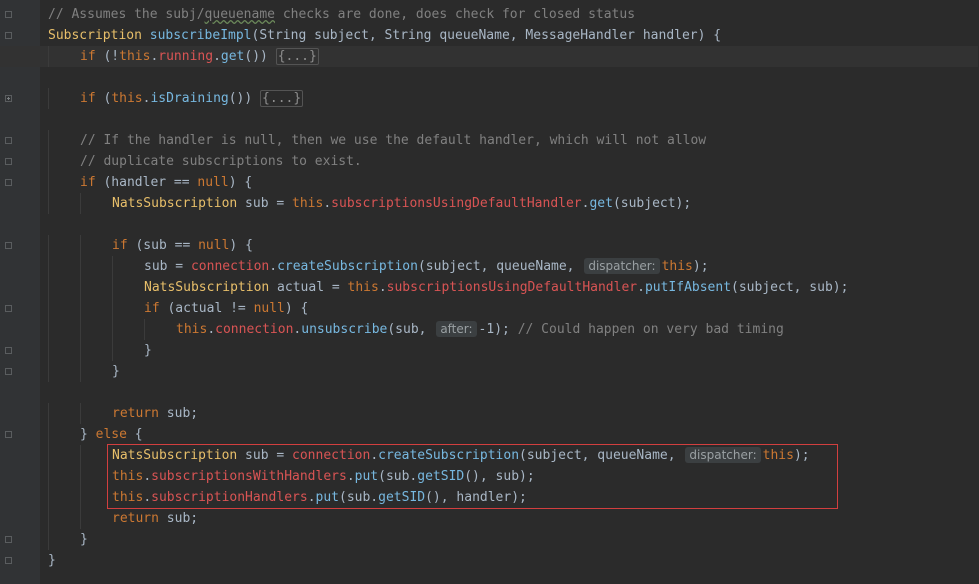 The image size is (979, 584). Describe the element at coordinates (513, 434) in the screenshot. I see `code-line: } else {` at that location.